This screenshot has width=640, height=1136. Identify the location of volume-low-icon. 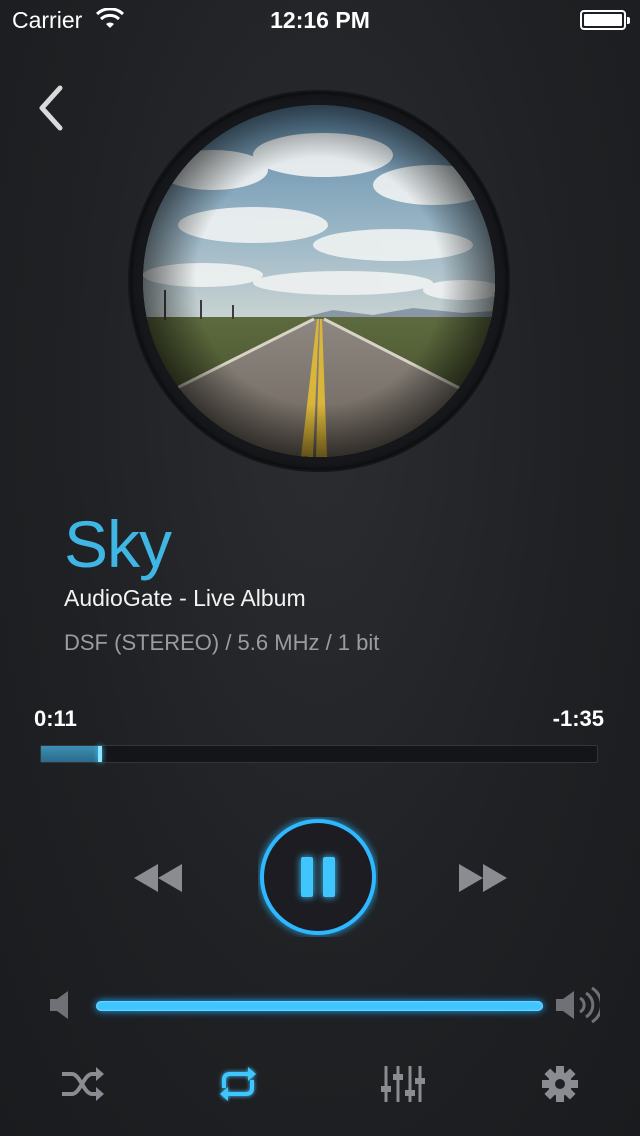
(59, 1005).